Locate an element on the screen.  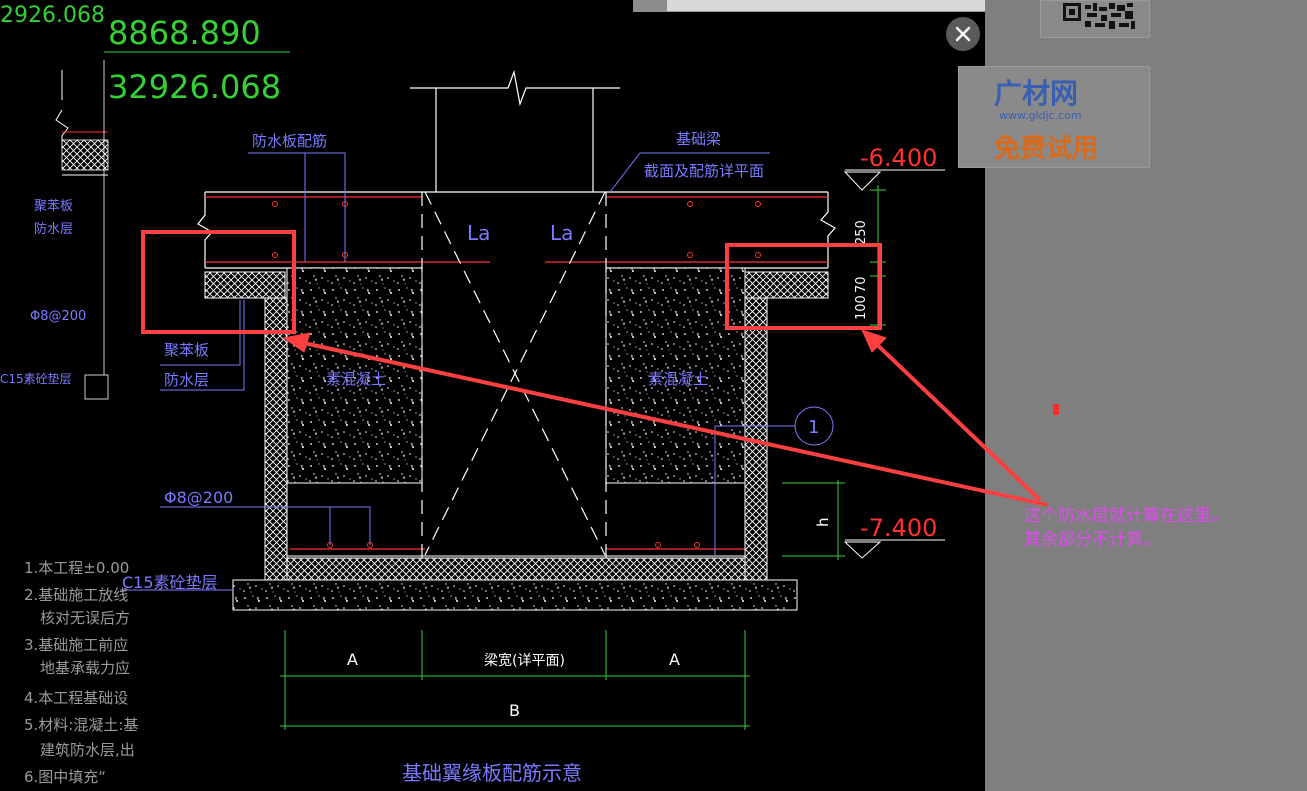
svg-text: 2.基础施工放线 is located at coordinates (76, 595).